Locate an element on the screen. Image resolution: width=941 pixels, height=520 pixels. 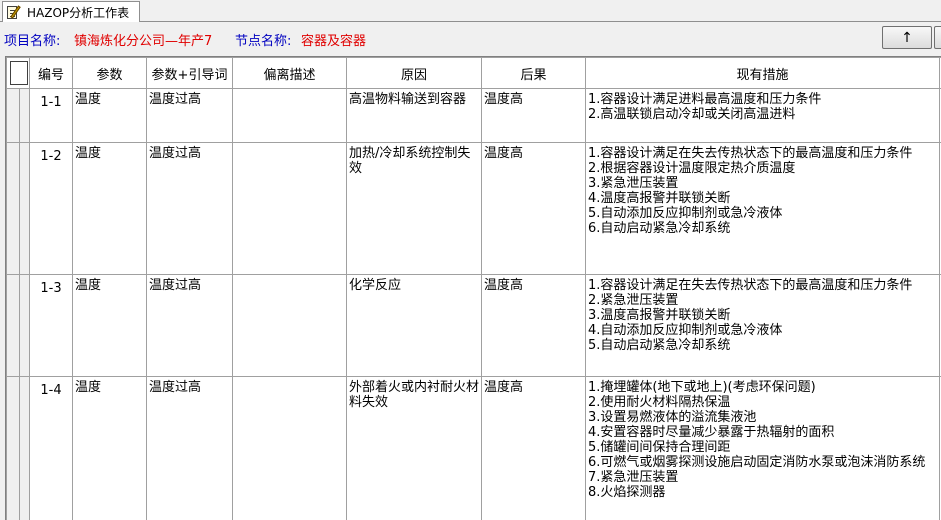
column-header-deviation: 偏离描述 is located at coordinates (289, 73).